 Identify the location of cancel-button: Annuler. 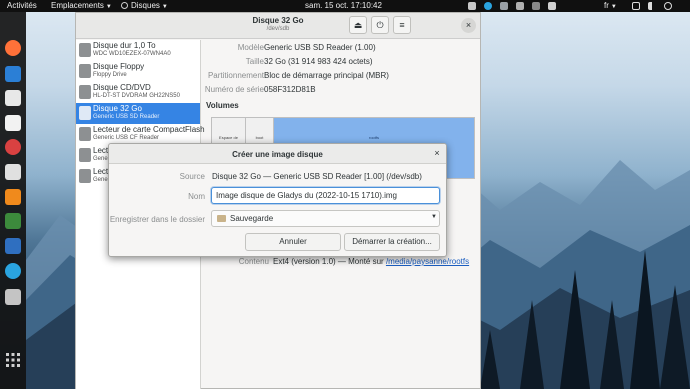
(293, 242).